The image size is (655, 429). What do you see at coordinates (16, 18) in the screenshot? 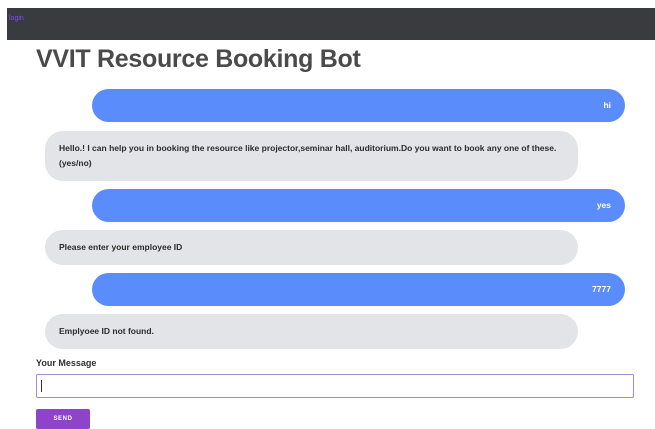
I see `login-link: login` at bounding box center [16, 18].